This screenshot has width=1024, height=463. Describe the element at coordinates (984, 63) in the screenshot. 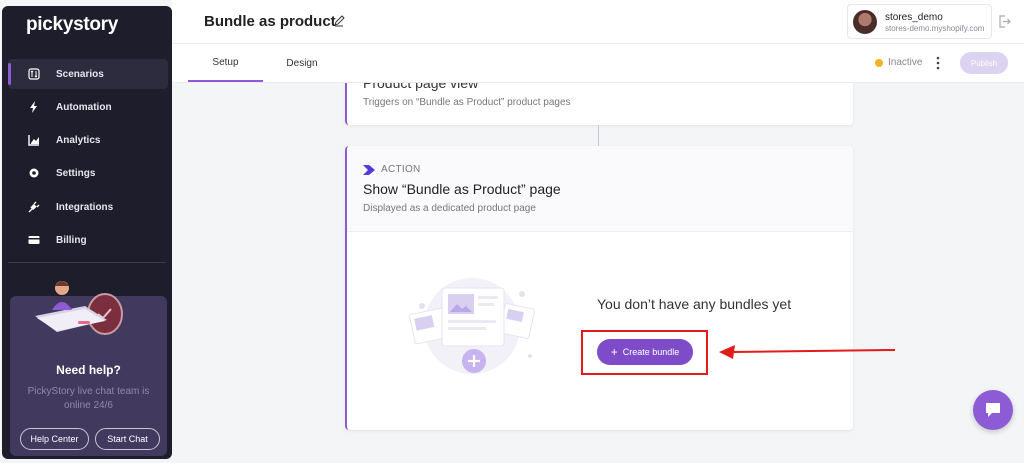

I see `publish-button: Publish` at that location.